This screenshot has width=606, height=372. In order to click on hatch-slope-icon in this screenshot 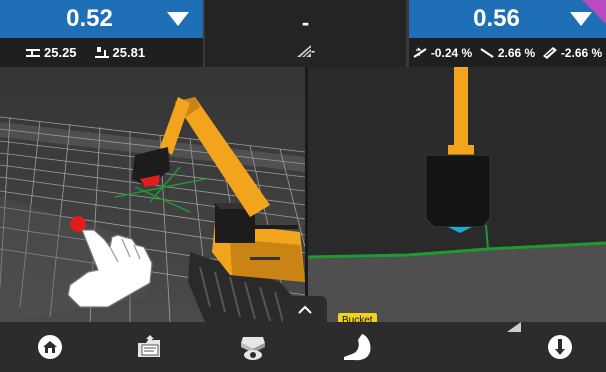, I will do `click(304, 51)`.